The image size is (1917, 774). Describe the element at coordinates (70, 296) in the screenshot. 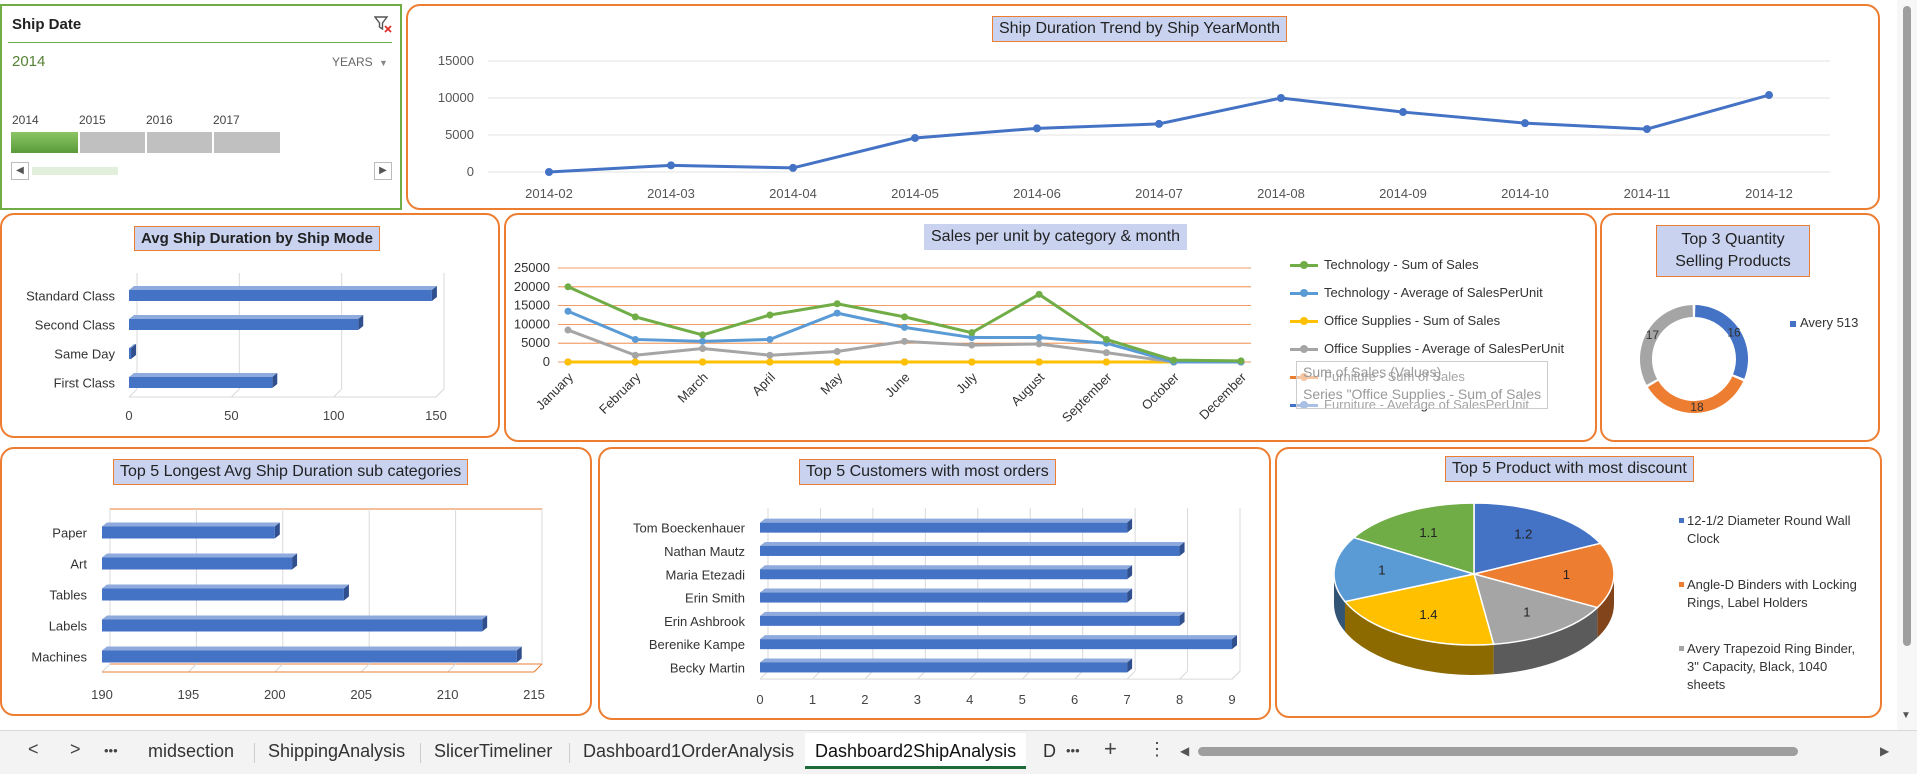

I see `category-label: Standard Class` at that location.